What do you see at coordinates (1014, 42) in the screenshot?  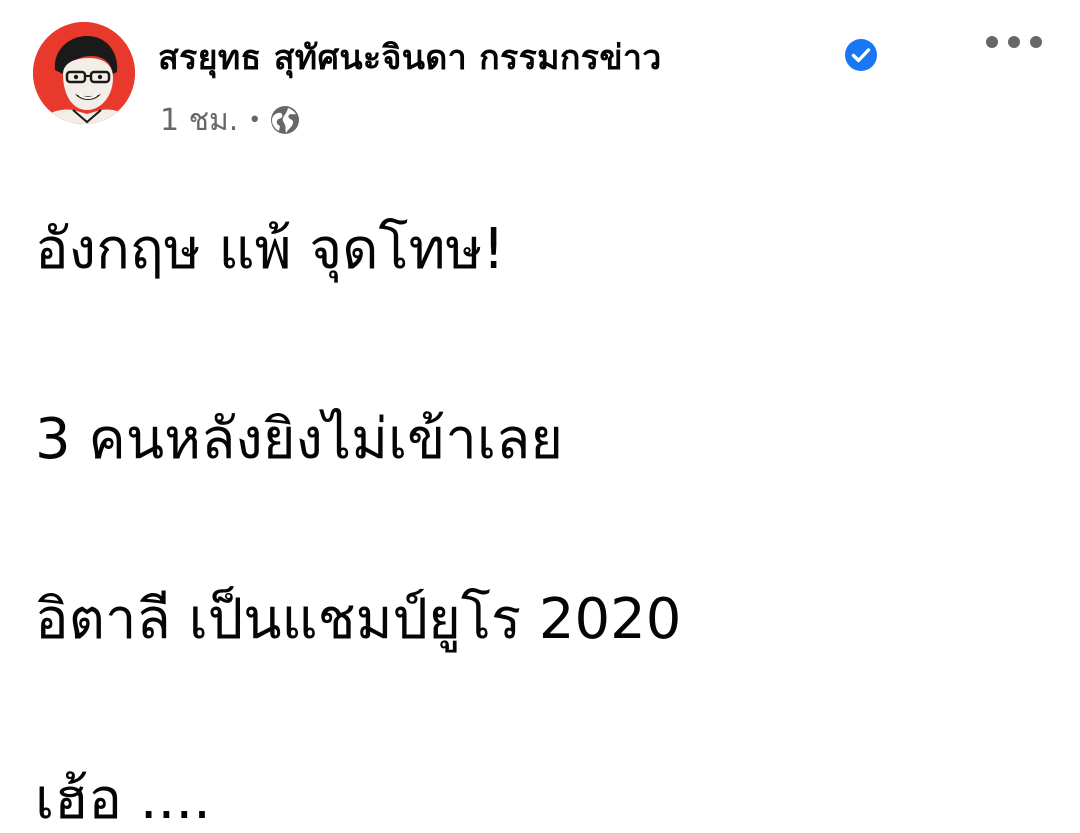 I see `more-options-icon` at bounding box center [1014, 42].